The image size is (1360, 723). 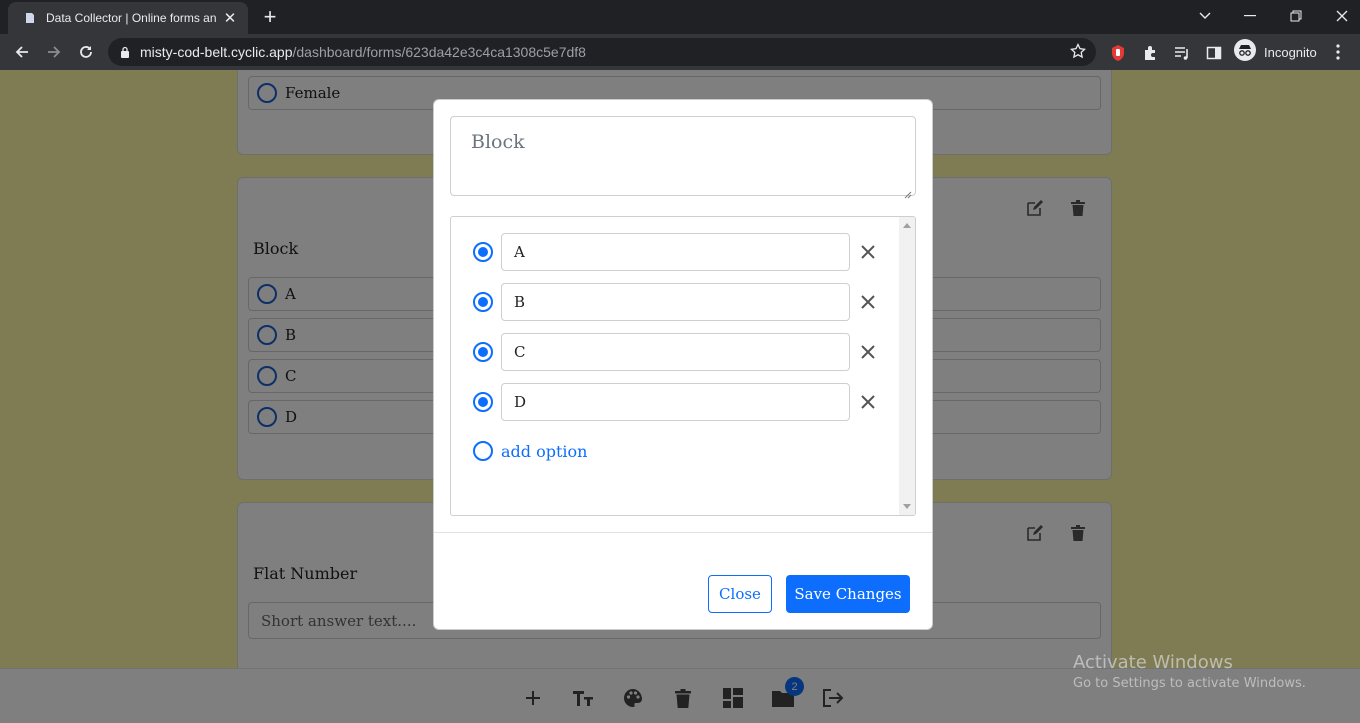 What do you see at coordinates (230, 18) in the screenshot?
I see `tab-close-icon: ✕` at bounding box center [230, 18].